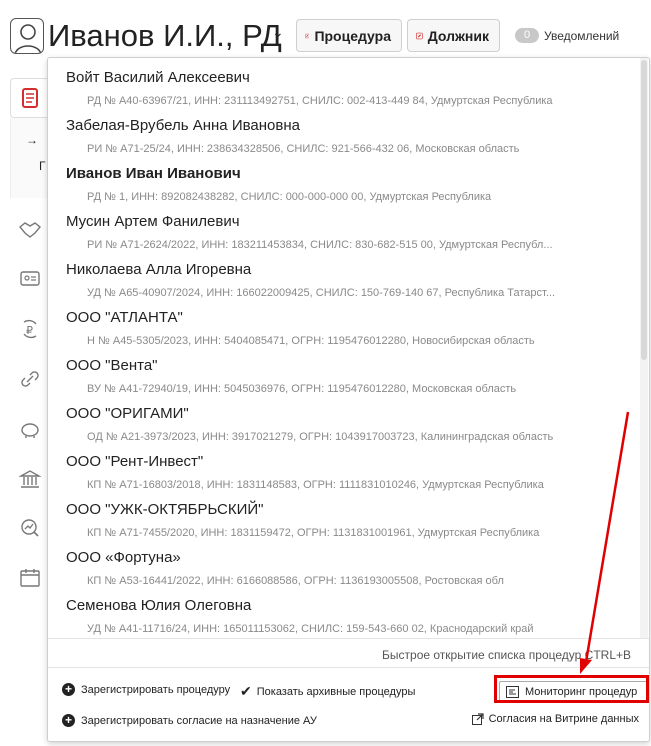 The image size is (651, 746). What do you see at coordinates (581, 691) in the screenshot?
I see `monitoring-label: Мониторинг процедур` at bounding box center [581, 691].